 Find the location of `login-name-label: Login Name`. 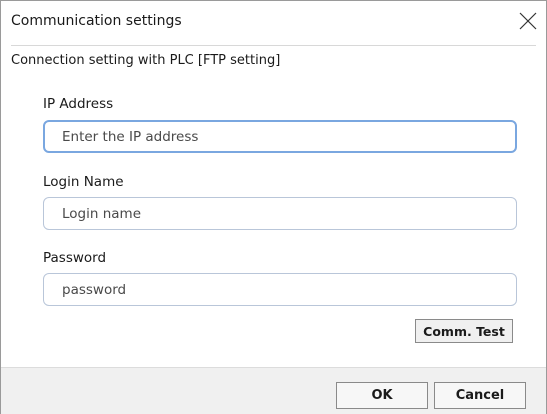

login-name-label: Login Name is located at coordinates (83, 182).